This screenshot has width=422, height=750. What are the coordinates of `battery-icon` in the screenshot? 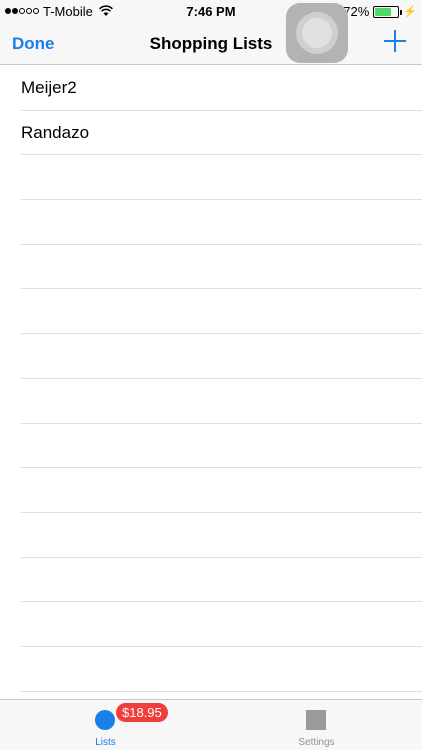 It's located at (388, 11).